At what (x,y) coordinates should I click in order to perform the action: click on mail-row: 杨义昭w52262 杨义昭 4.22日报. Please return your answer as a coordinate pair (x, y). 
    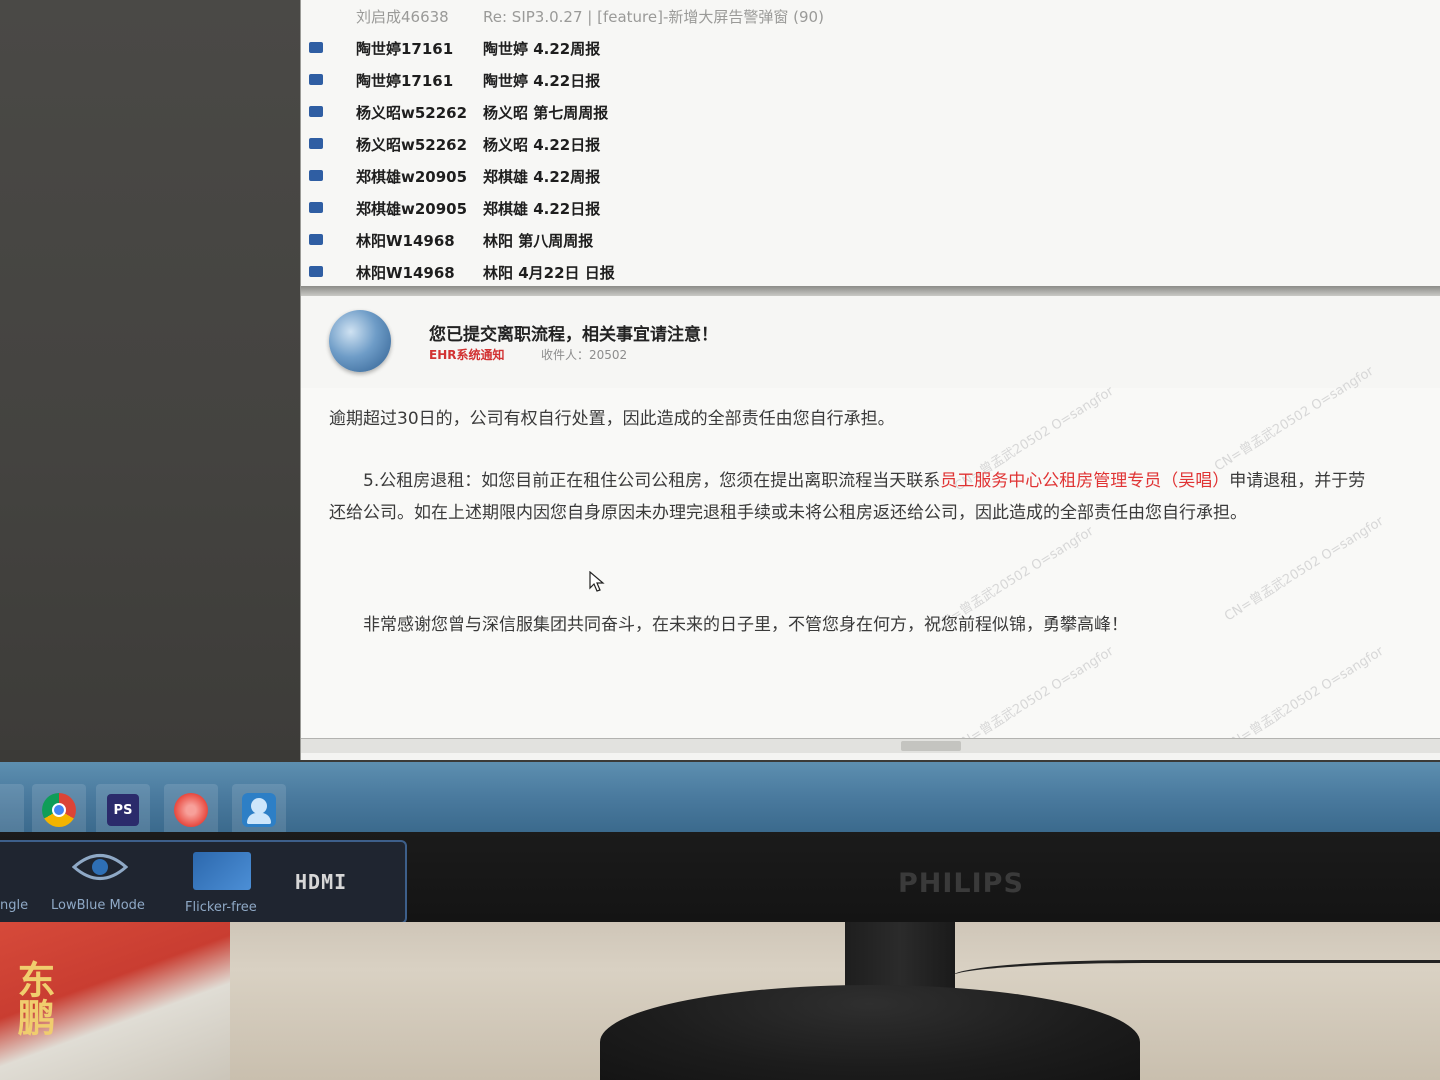
    Looking at the image, I should click on (870, 144).